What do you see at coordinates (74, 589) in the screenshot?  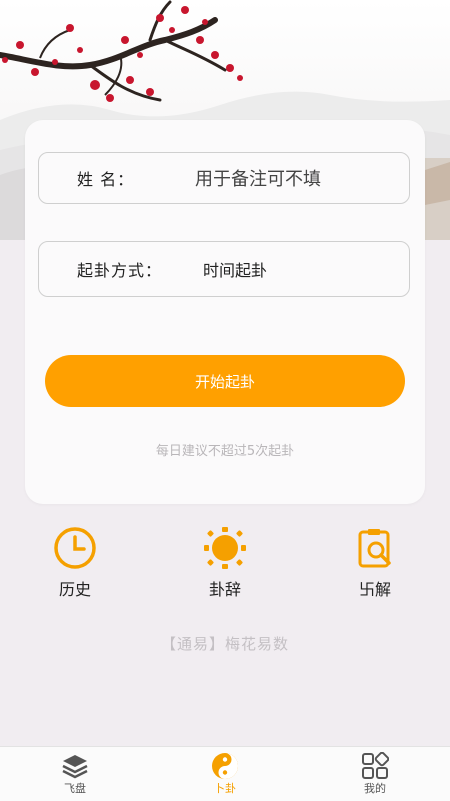 I see `history-label: 历史` at bounding box center [74, 589].